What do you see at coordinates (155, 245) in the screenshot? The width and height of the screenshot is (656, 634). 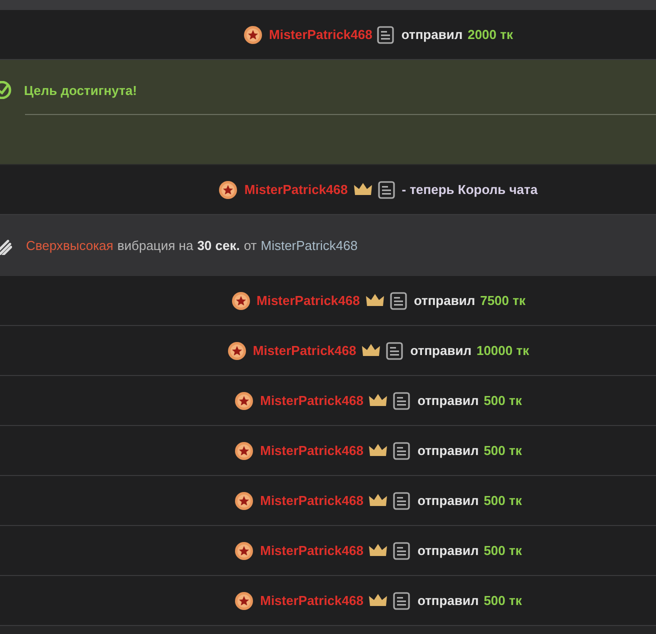 I see `vibration-text: вибрация на` at bounding box center [155, 245].